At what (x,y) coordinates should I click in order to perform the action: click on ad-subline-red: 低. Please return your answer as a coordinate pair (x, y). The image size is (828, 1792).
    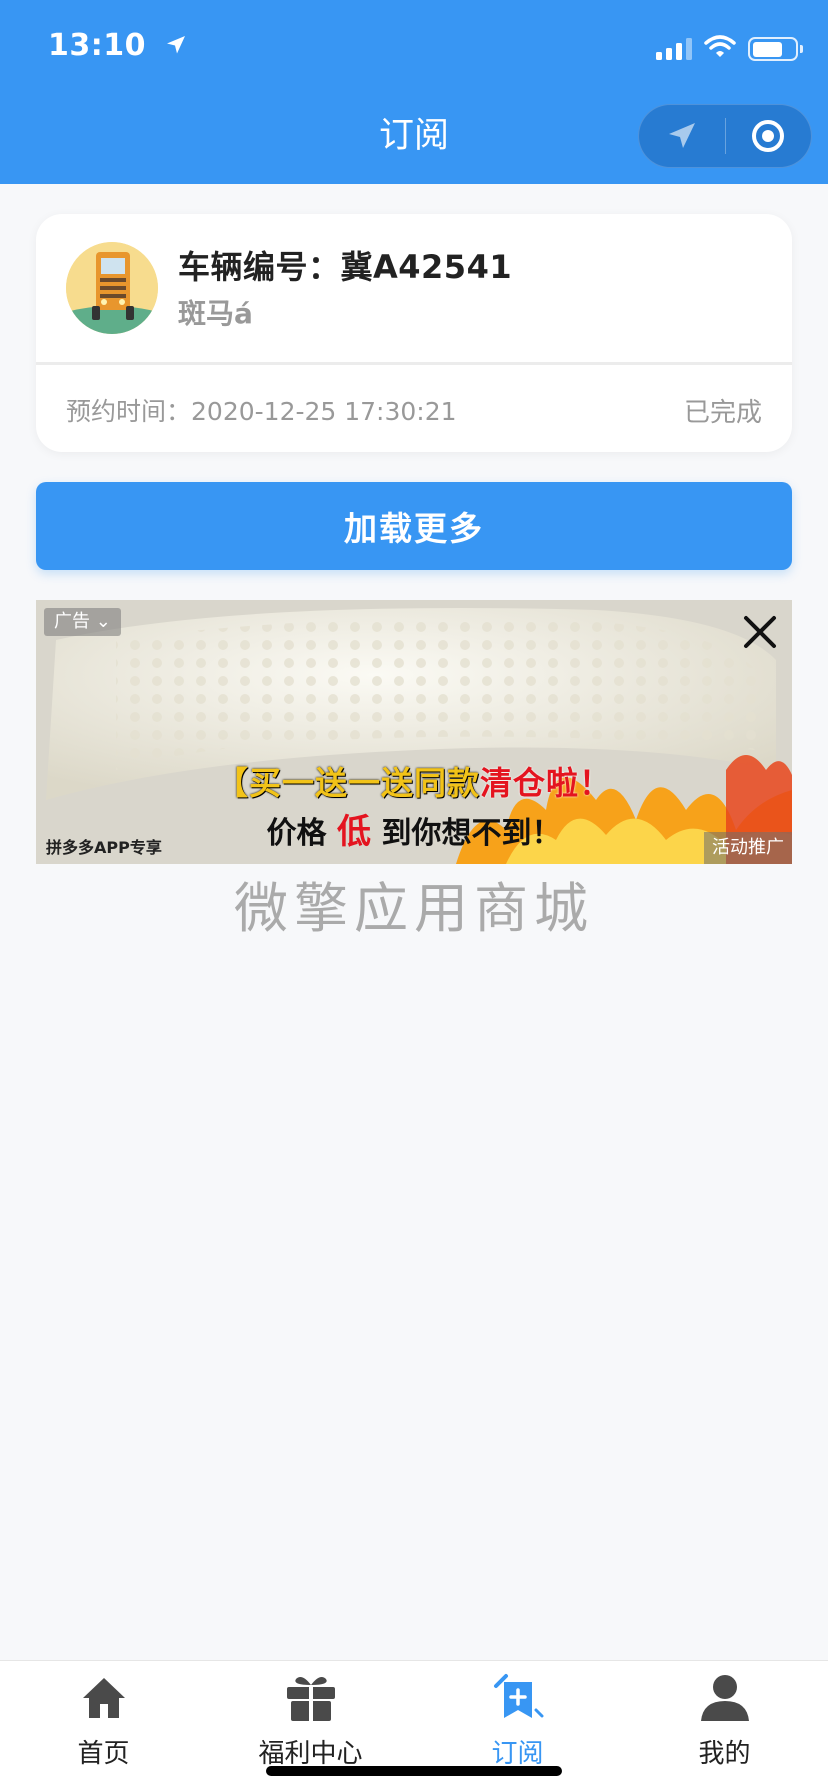
    Looking at the image, I should click on (354, 832).